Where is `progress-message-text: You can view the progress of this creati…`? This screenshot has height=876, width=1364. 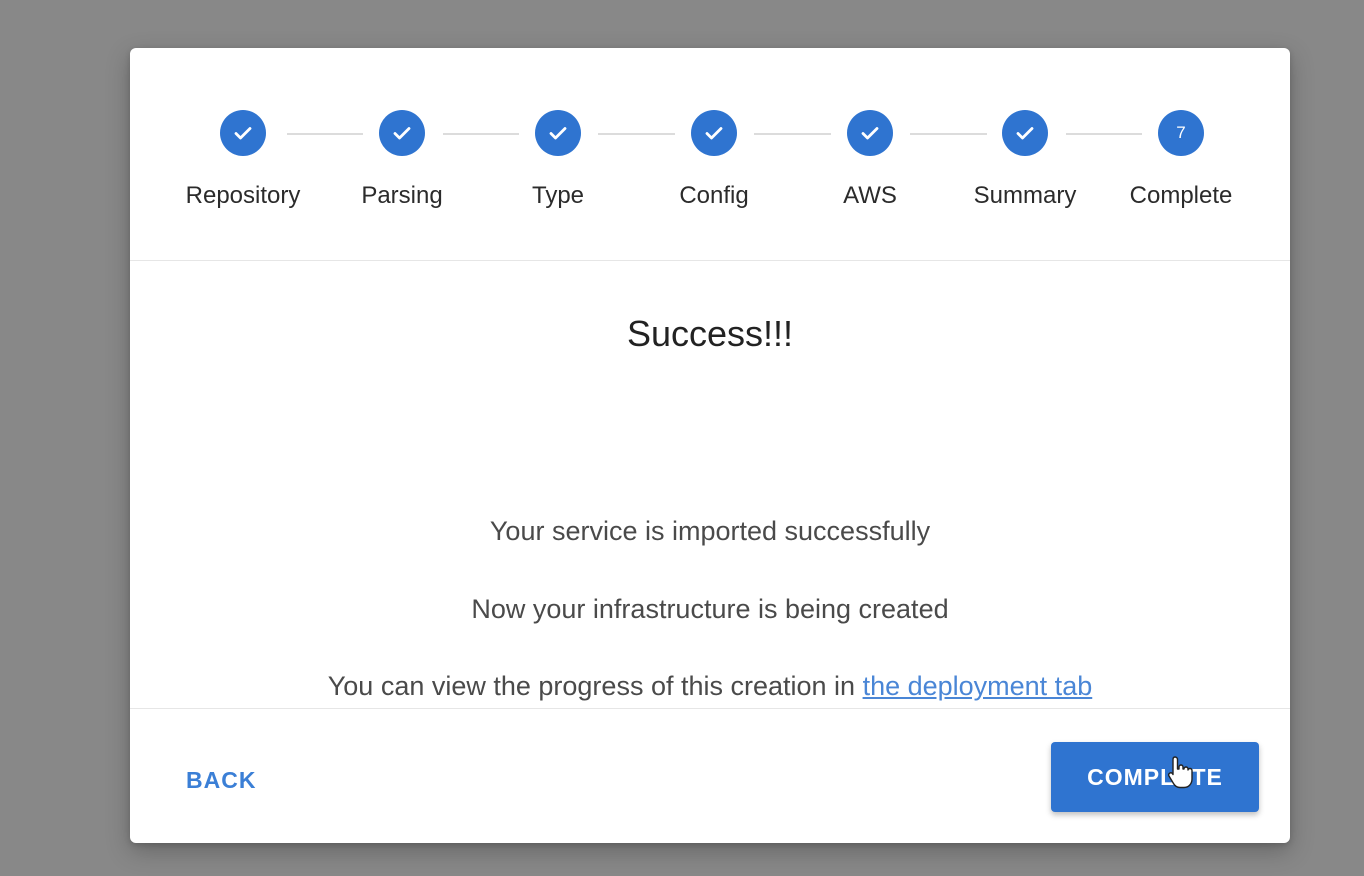
progress-message-text: You can view the progress of this creati… is located at coordinates (595, 686).